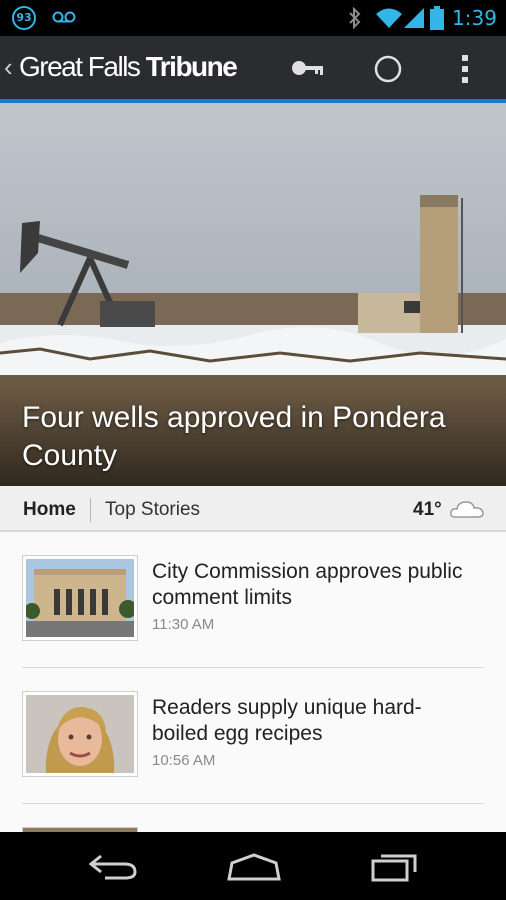 The height and width of the screenshot is (900, 506). Describe the element at coordinates (253, 18) in the screenshot. I see `status-bar: 93 1:39` at that location.